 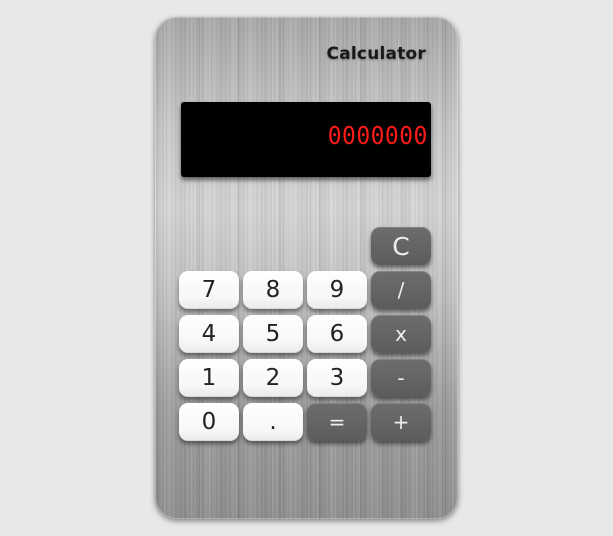 I want to click on key-9-button: 9, so click(x=337, y=290).